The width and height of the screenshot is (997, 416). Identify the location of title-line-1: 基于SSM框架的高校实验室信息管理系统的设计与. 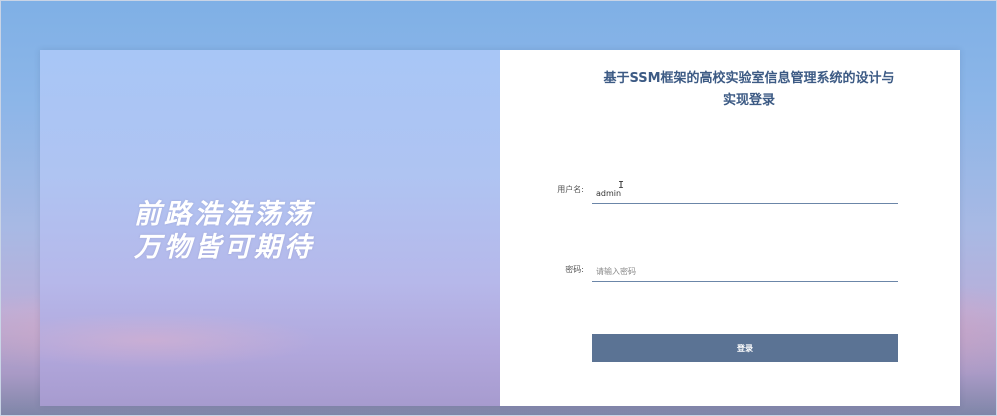
(749, 78).